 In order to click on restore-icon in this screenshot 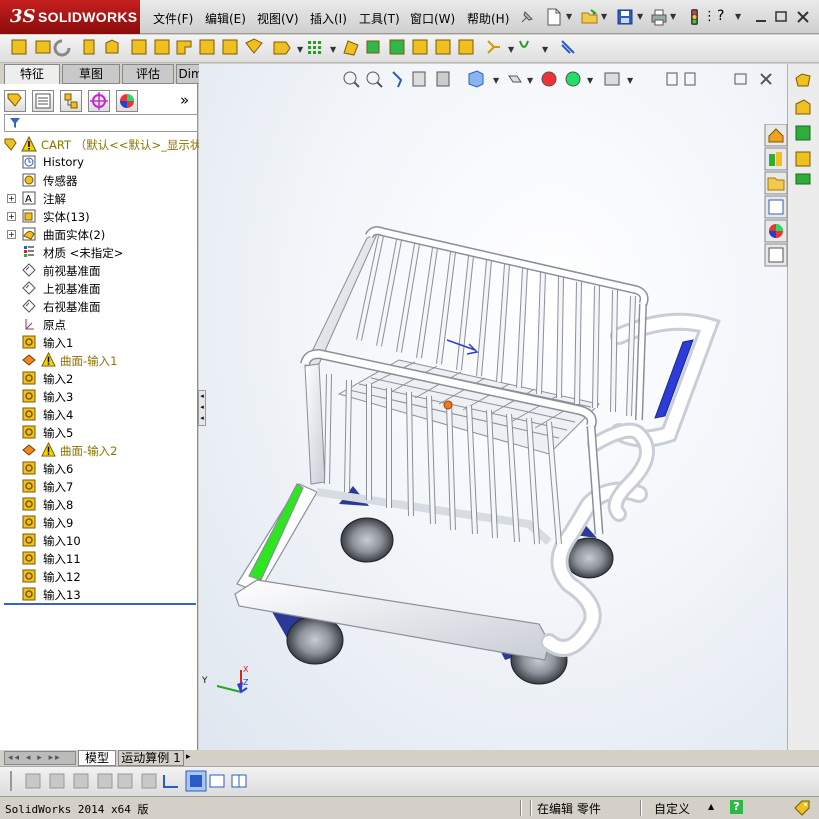, I will do `click(781, 17)`.